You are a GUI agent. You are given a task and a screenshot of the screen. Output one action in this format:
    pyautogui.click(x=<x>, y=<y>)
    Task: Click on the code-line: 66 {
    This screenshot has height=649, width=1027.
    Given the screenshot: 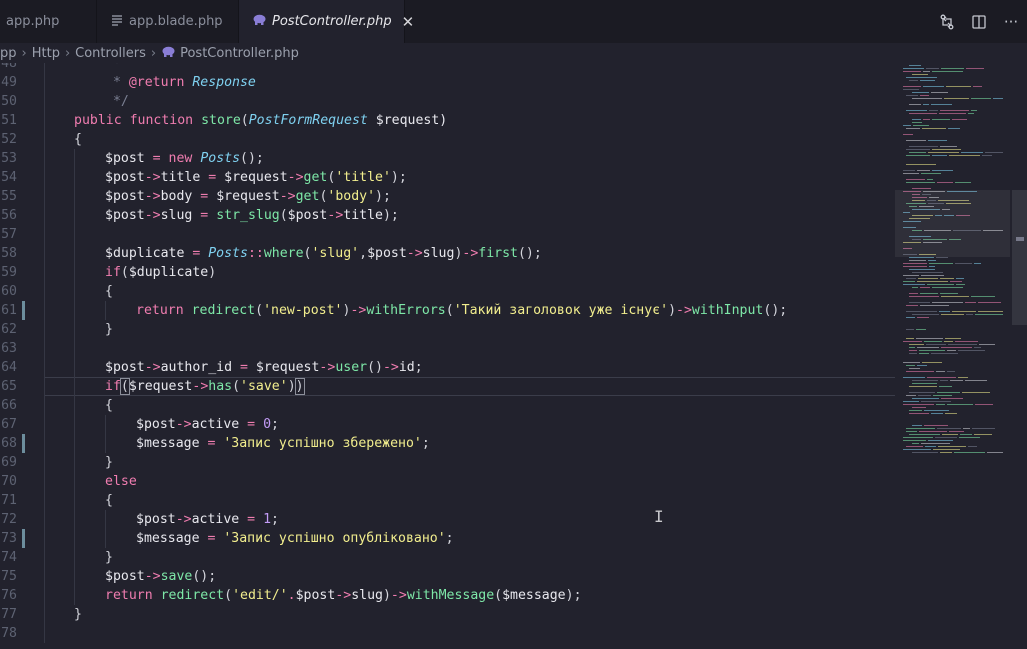 What is the action you would take?
    pyautogui.click(x=447, y=405)
    